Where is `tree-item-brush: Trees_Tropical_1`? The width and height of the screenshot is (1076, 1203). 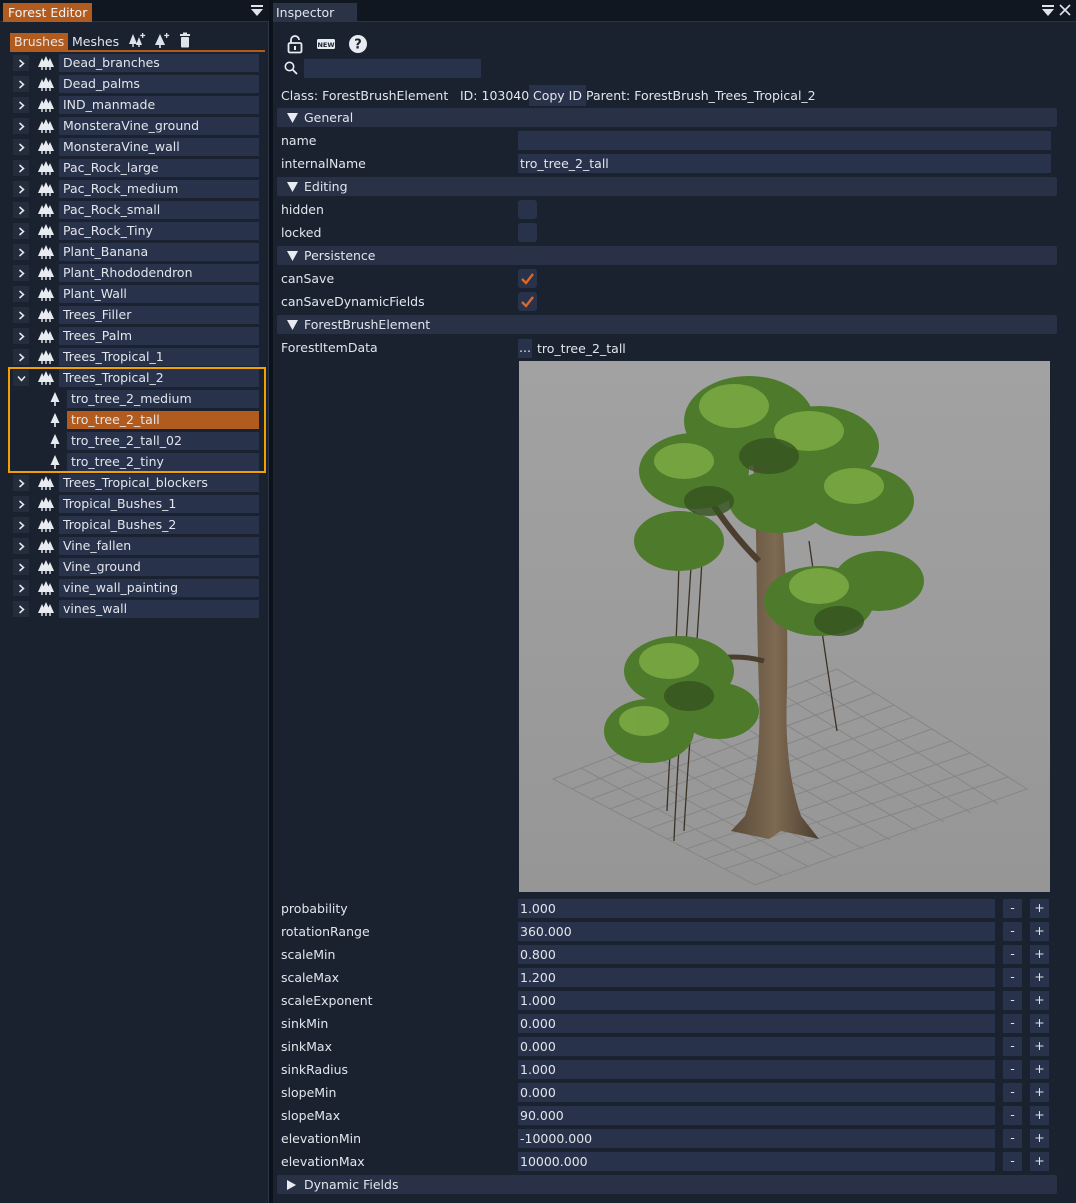
tree-item-brush: Trees_Tropical_1 is located at coordinates (139, 357).